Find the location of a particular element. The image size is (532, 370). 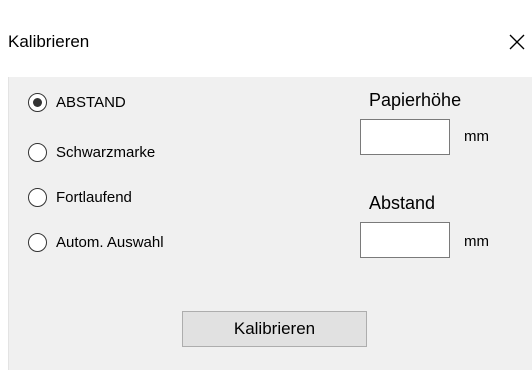

gap-label: Abstand is located at coordinates (402, 203).